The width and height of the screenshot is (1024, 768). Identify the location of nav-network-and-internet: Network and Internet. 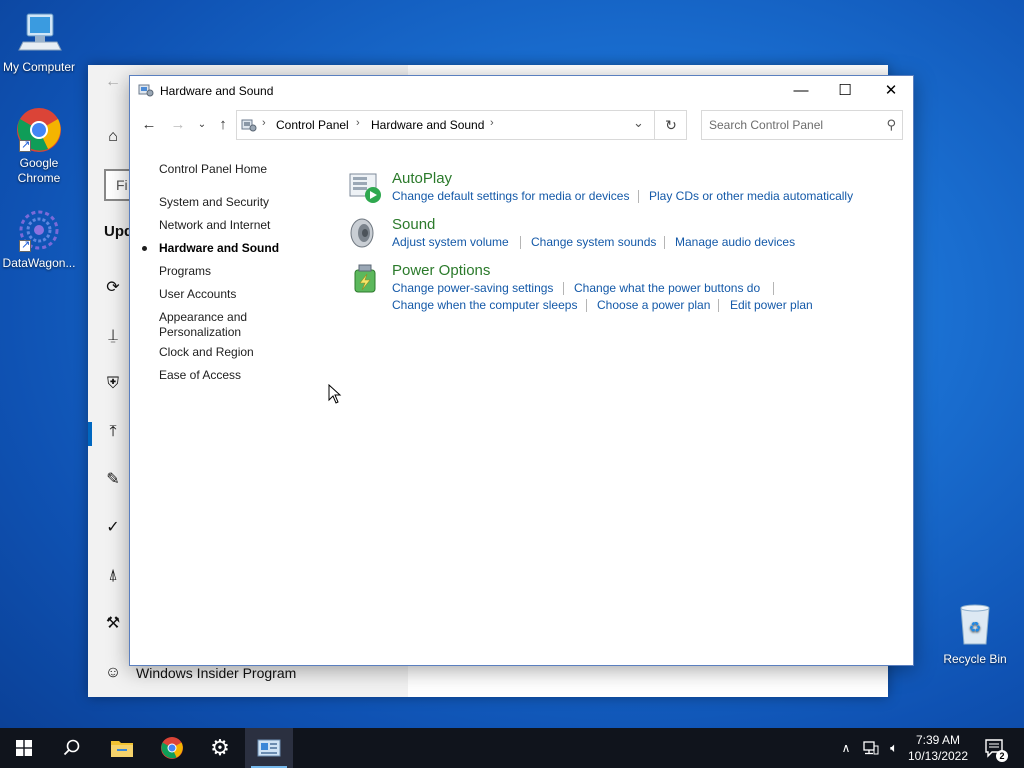
(214, 225).